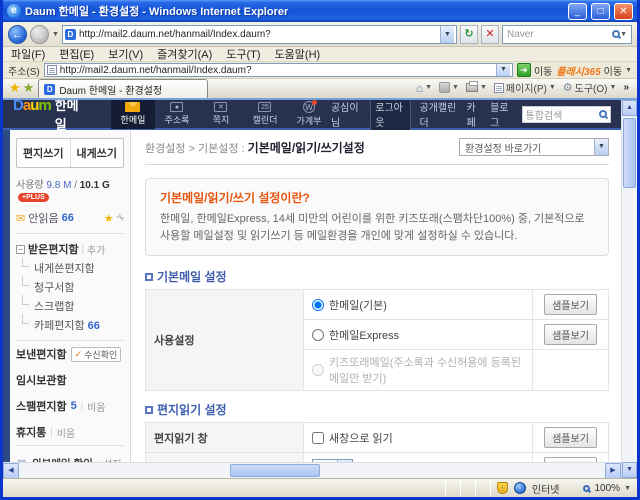  I want to click on security-shield-icon: !, so click(502, 488).